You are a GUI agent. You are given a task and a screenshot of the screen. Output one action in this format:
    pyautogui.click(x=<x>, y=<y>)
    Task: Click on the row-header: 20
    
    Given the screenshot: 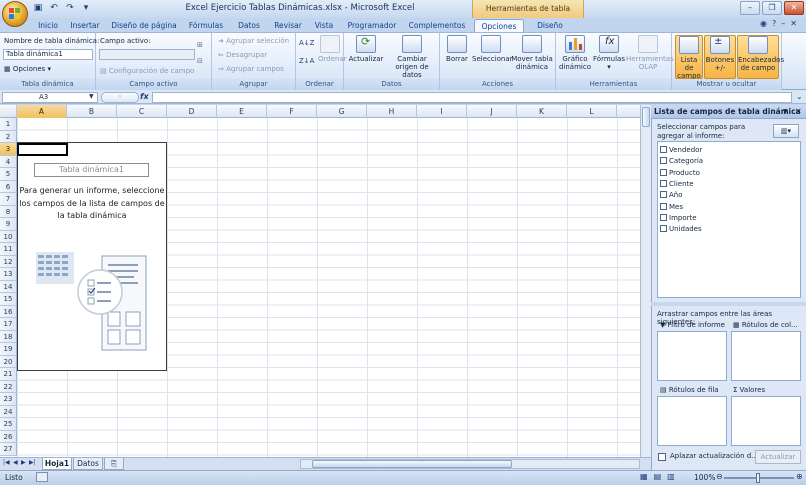 What is the action you would take?
    pyautogui.click(x=8, y=361)
    